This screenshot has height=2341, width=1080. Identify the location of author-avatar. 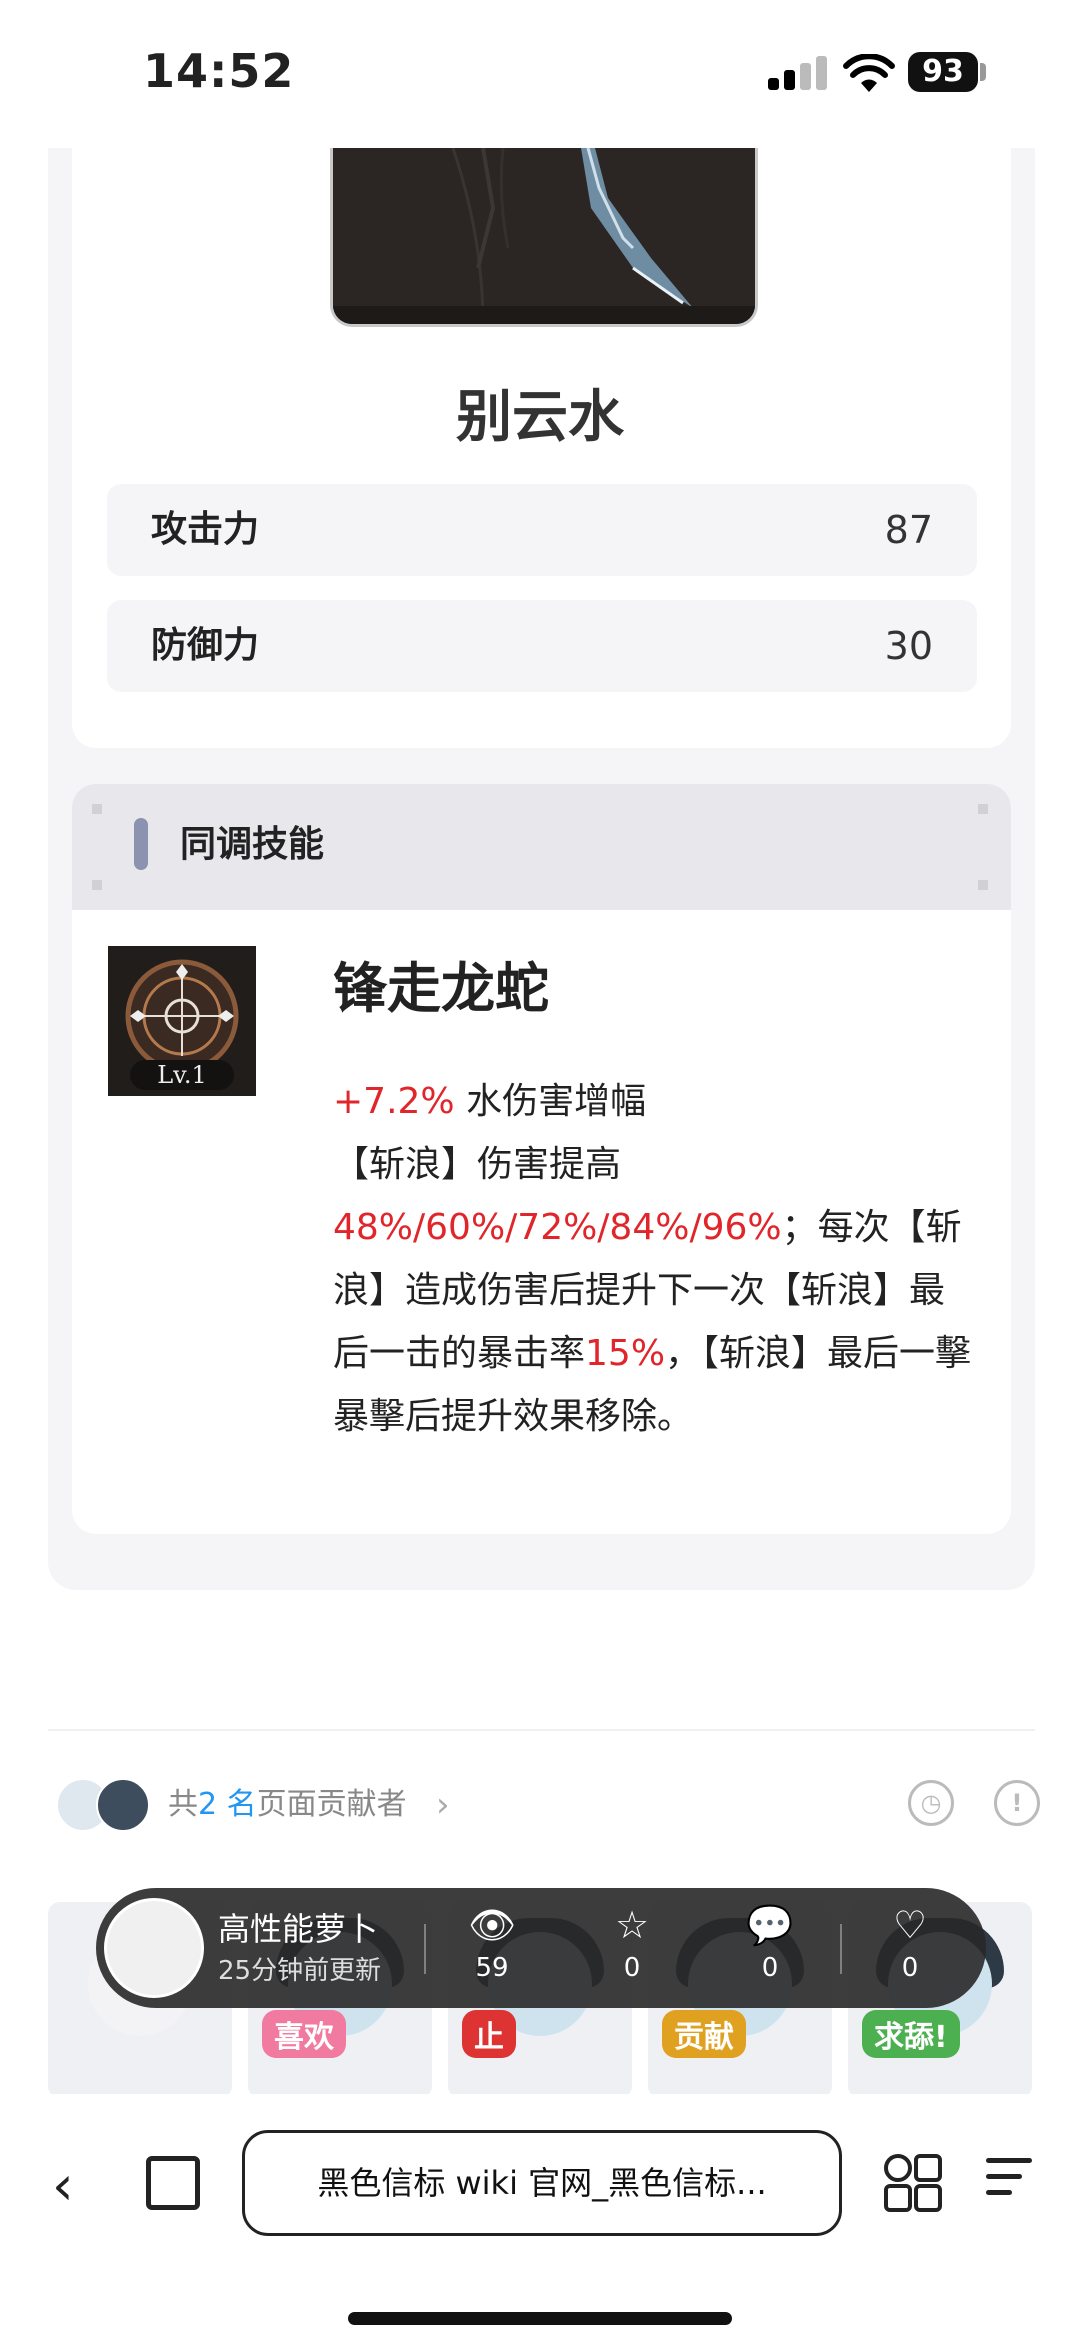
(154, 1948).